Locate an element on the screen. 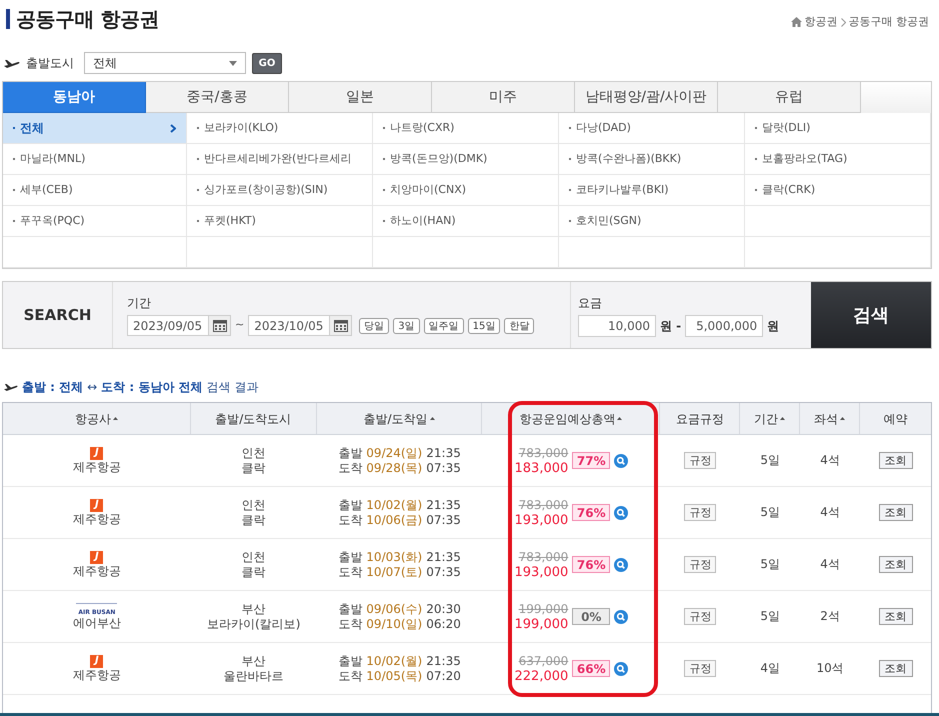 This screenshot has width=939, height=716. schedule-date: 10/05(목) is located at coordinates (394, 676).